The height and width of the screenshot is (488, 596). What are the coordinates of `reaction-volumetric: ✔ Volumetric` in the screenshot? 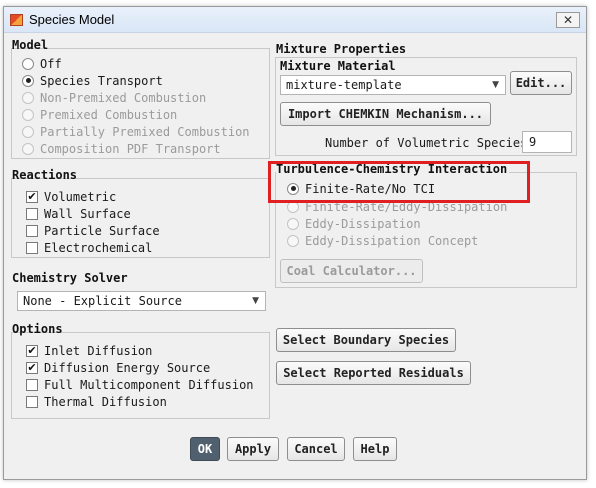 It's located at (71, 196).